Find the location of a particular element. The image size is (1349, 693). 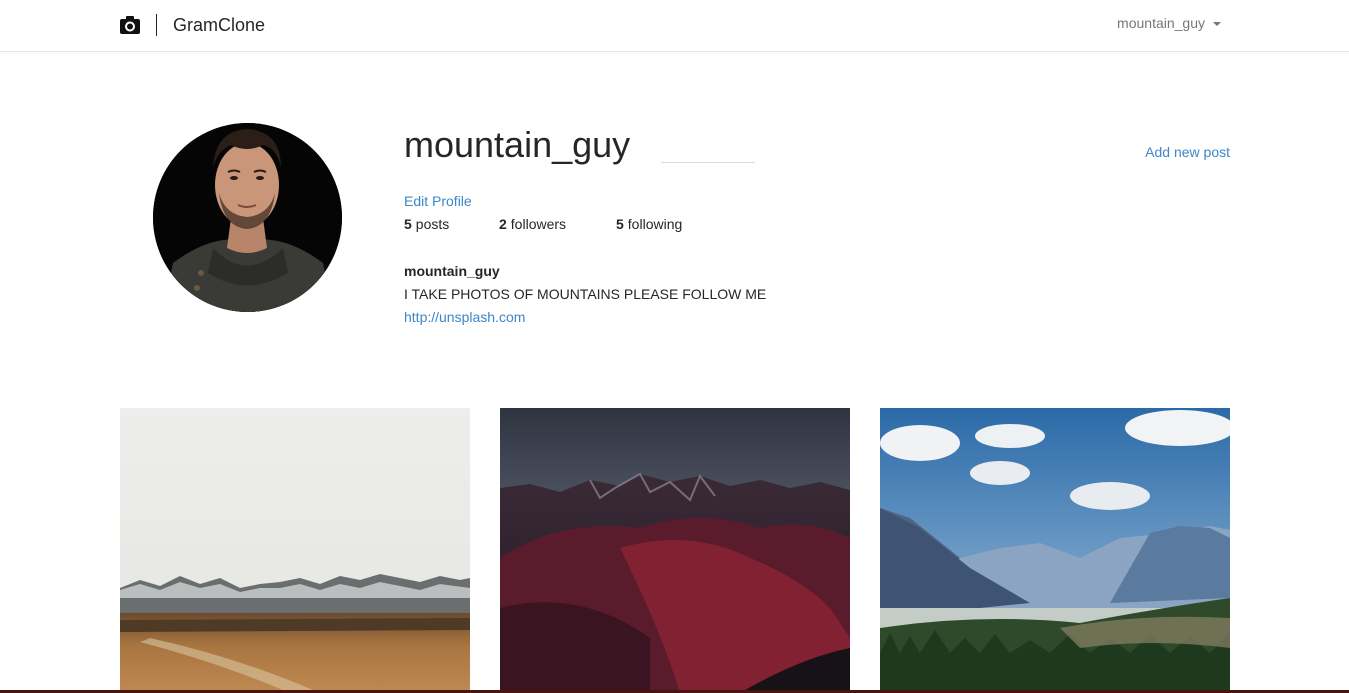

profile-username: mountain_guy is located at coordinates (517, 144).